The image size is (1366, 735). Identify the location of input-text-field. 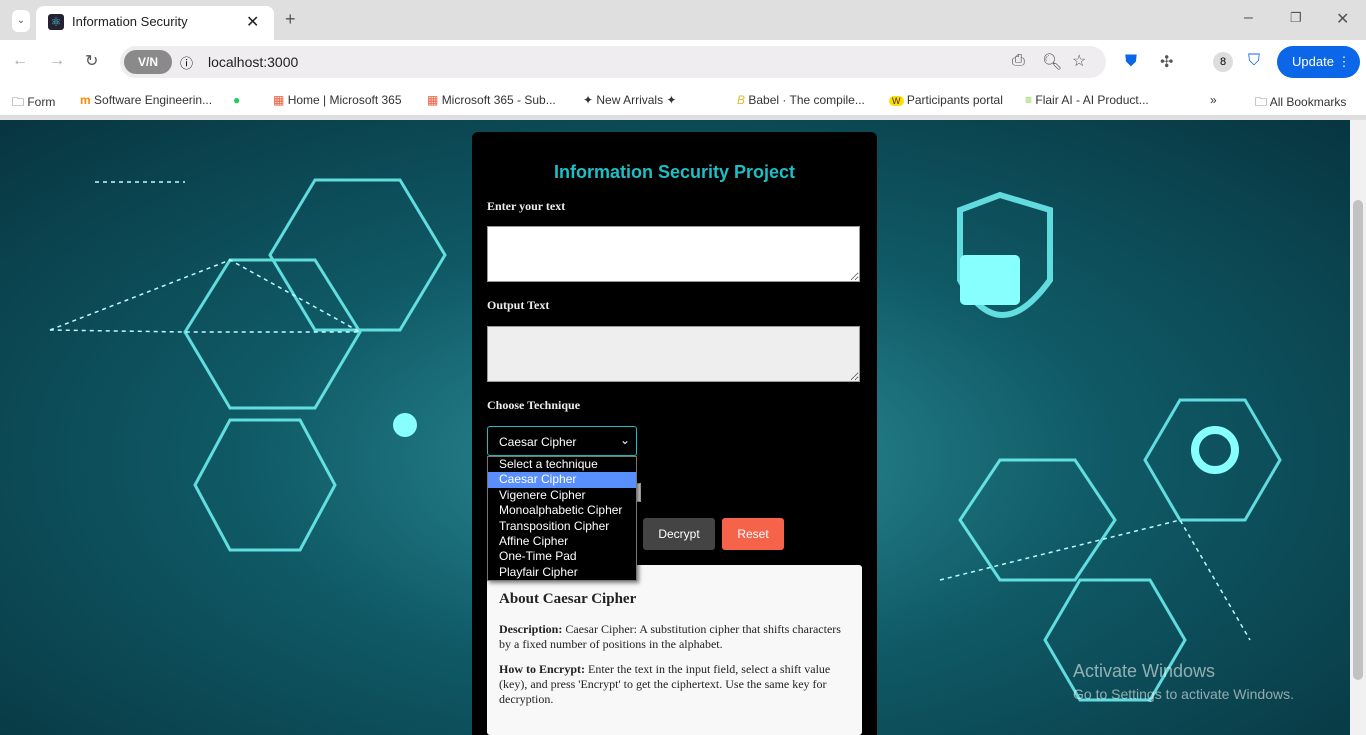
(673, 254).